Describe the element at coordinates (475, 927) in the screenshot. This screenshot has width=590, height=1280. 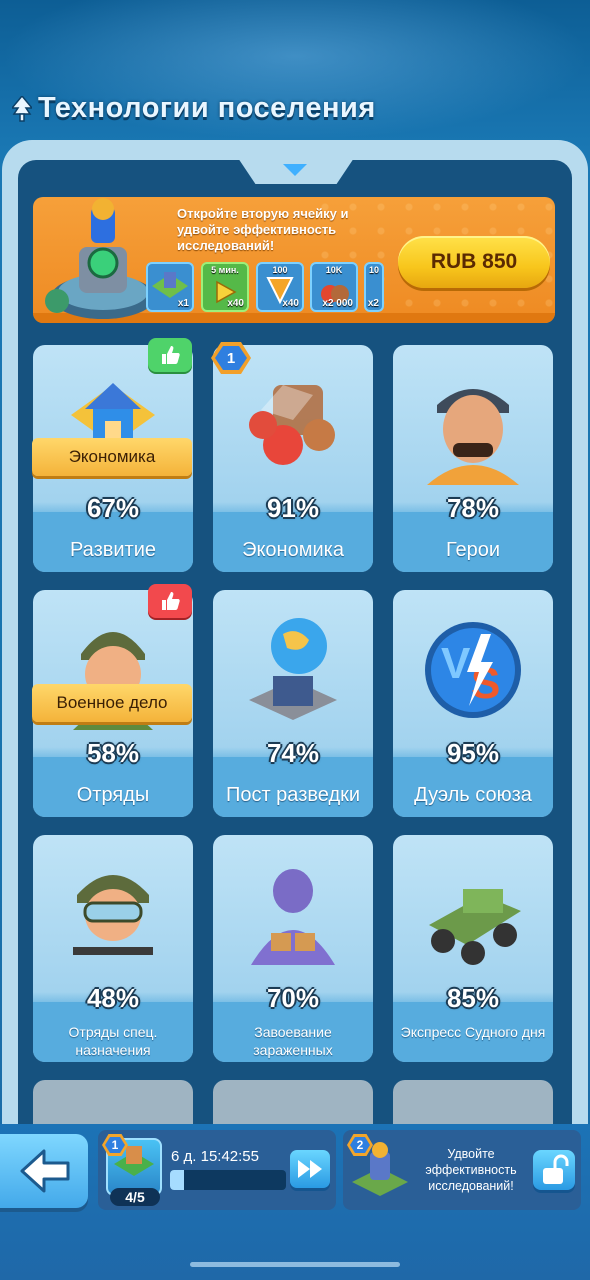
I see `armored-truck-icon` at that location.